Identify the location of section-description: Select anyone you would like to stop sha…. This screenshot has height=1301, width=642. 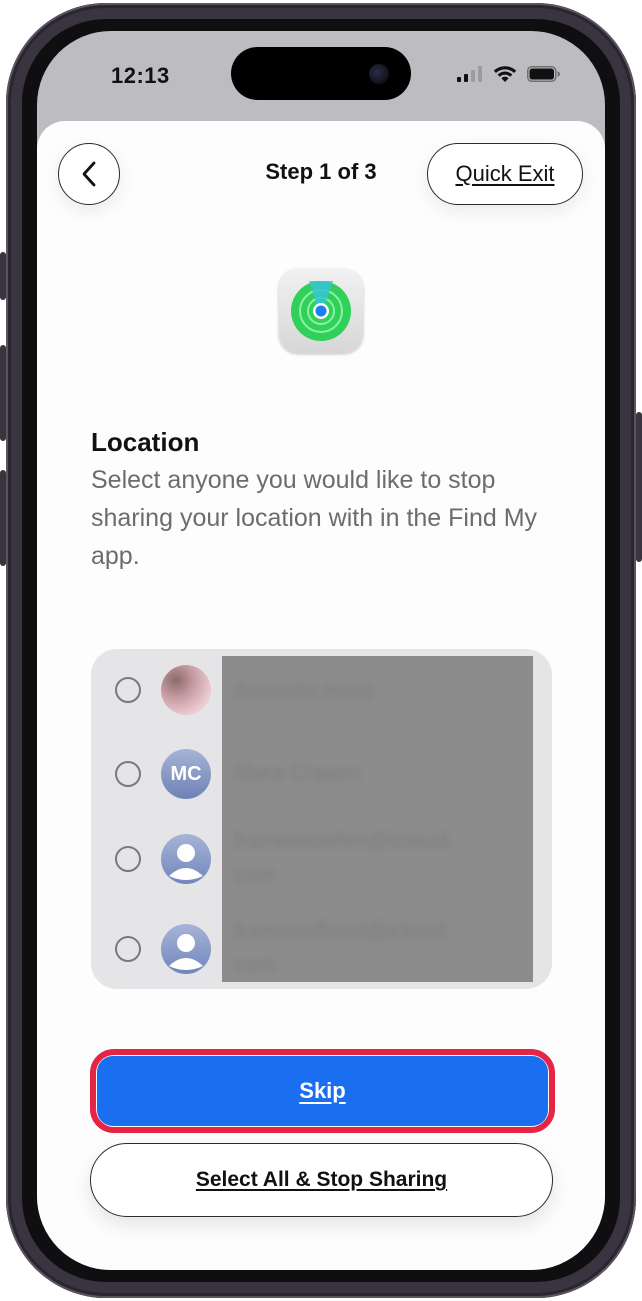
(314, 518).